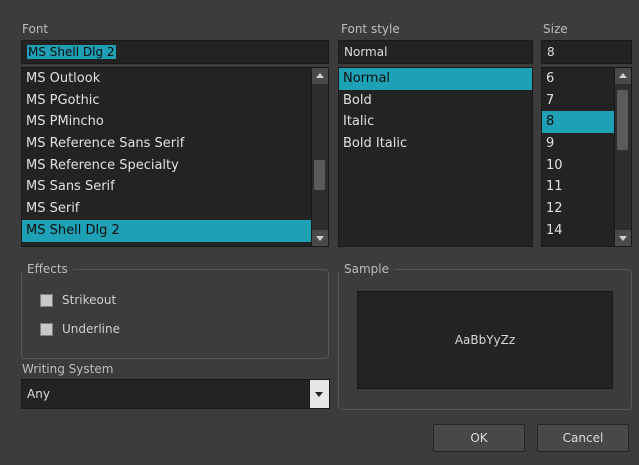  I want to click on effects-group, so click(175, 314).